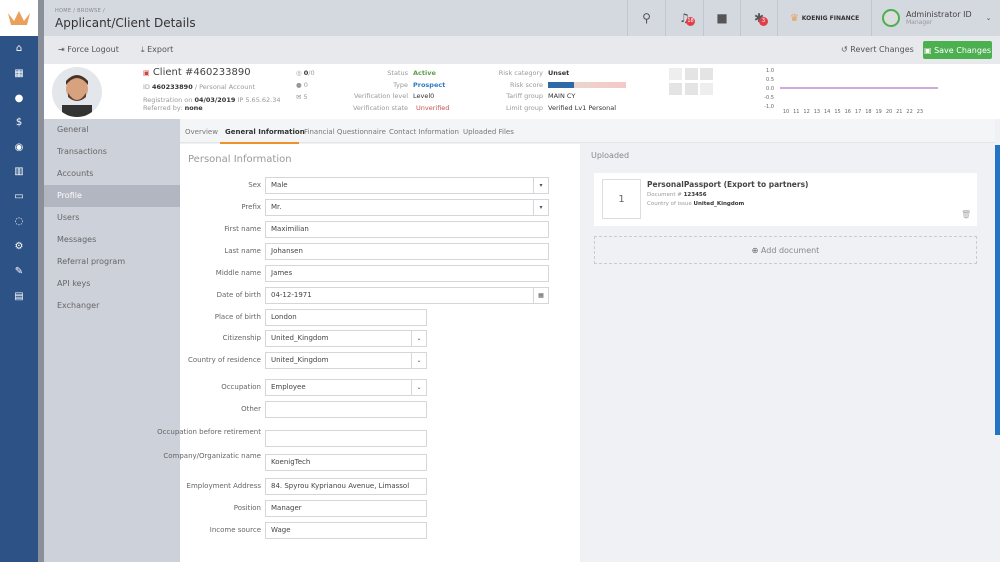 This screenshot has width=1000, height=562. Describe the element at coordinates (19, 73) in the screenshot. I see `calculator-icon: ▦` at that location.